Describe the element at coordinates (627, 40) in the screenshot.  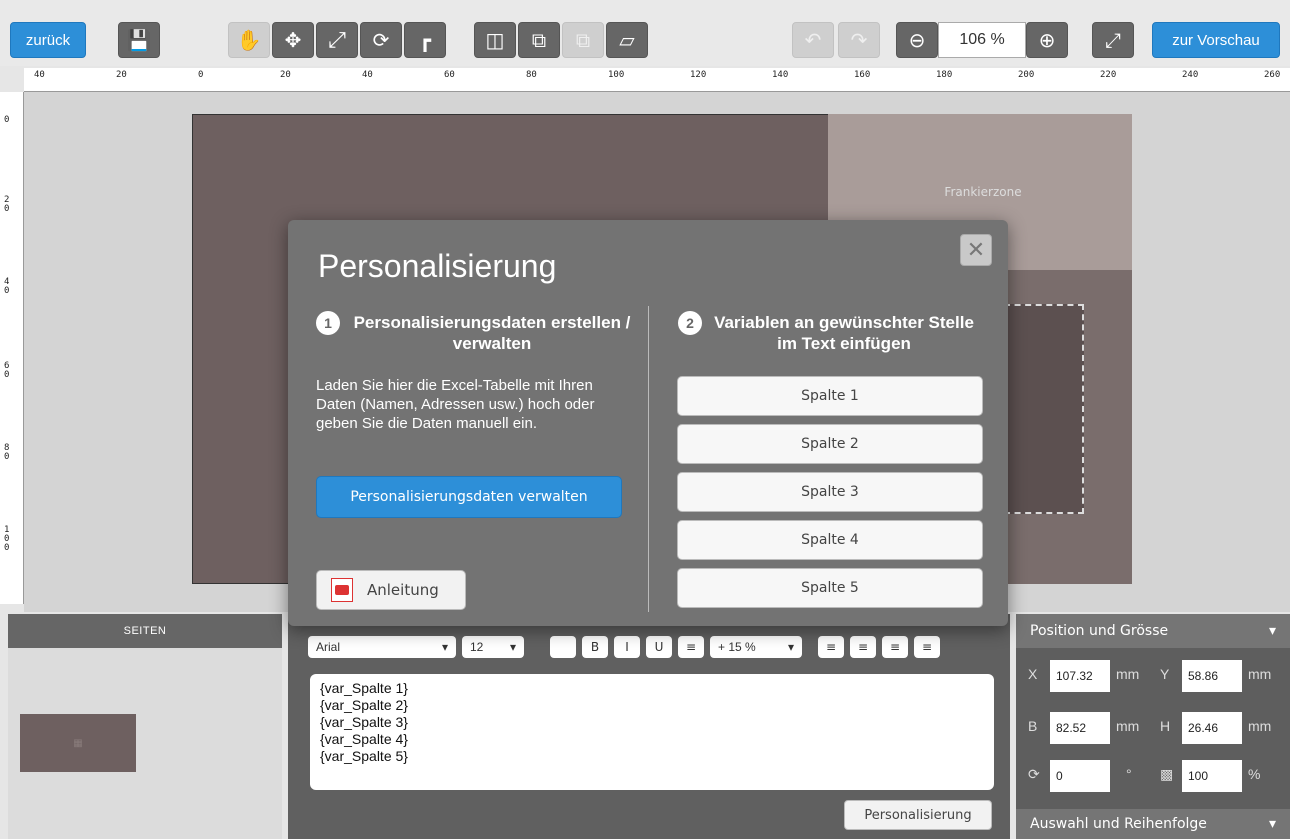
I see `trash-icon: ▱` at that location.